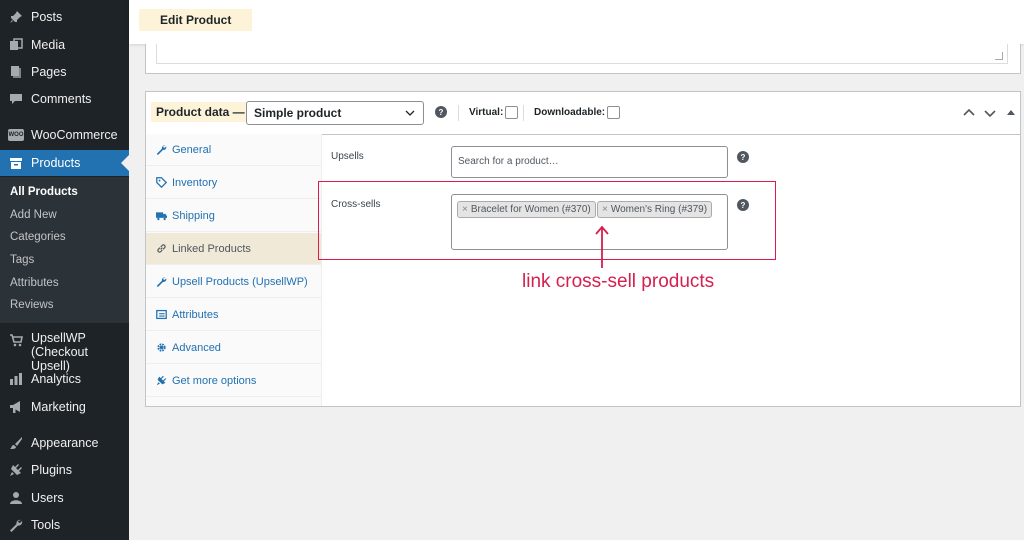 Image resolution: width=1028 pixels, height=547 pixels. What do you see at coordinates (64, 17) in the screenshot?
I see `sidebar-item-posts: Posts` at bounding box center [64, 17].